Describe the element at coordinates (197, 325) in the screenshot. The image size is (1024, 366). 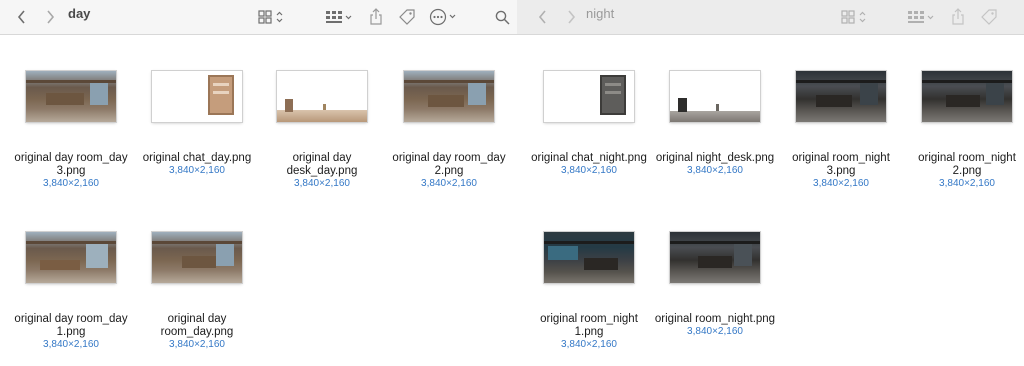
I see `file-name: original day room_day.png` at that location.